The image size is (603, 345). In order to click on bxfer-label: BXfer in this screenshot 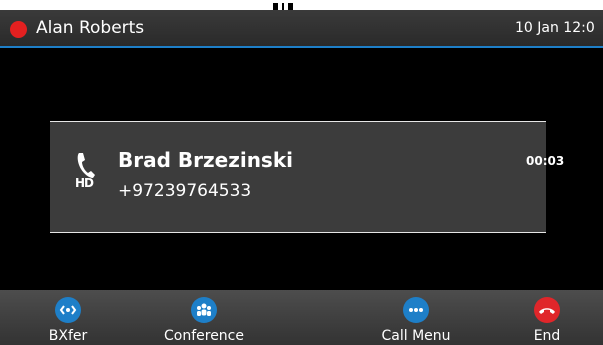, I will do `click(68, 336)`.